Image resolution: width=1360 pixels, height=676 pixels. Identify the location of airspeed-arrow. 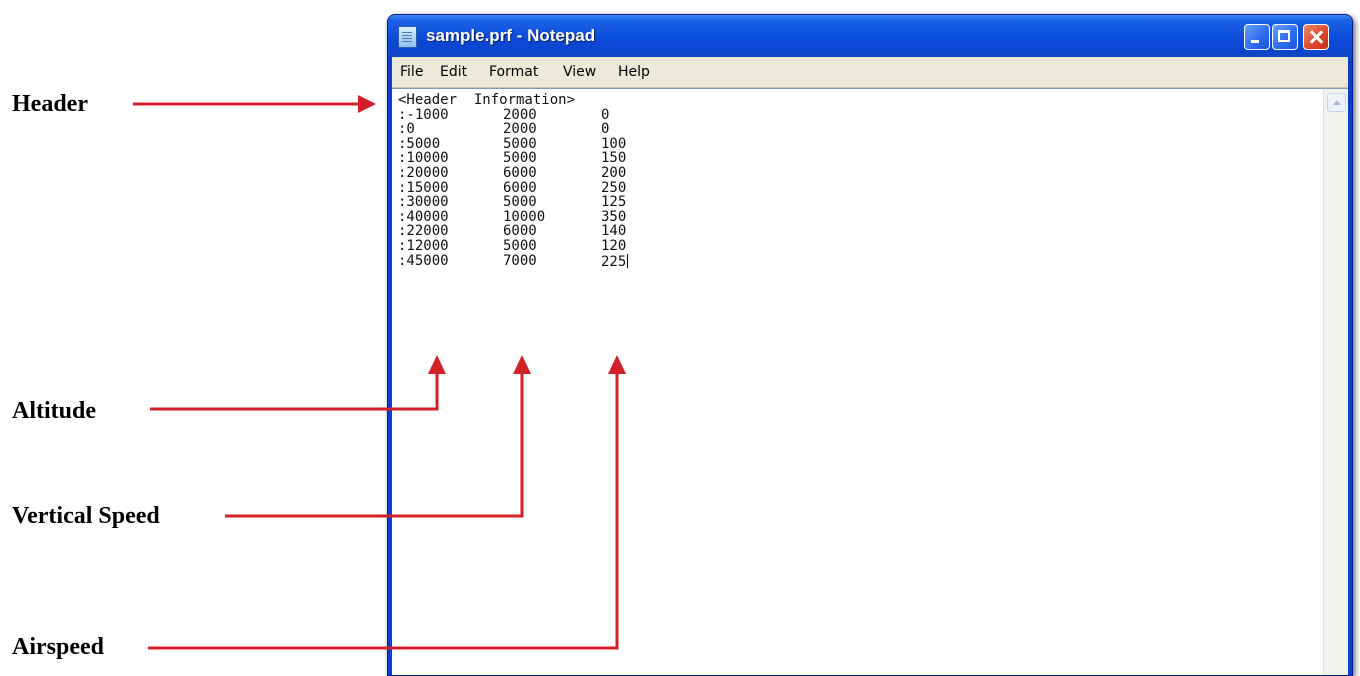
(383, 511).